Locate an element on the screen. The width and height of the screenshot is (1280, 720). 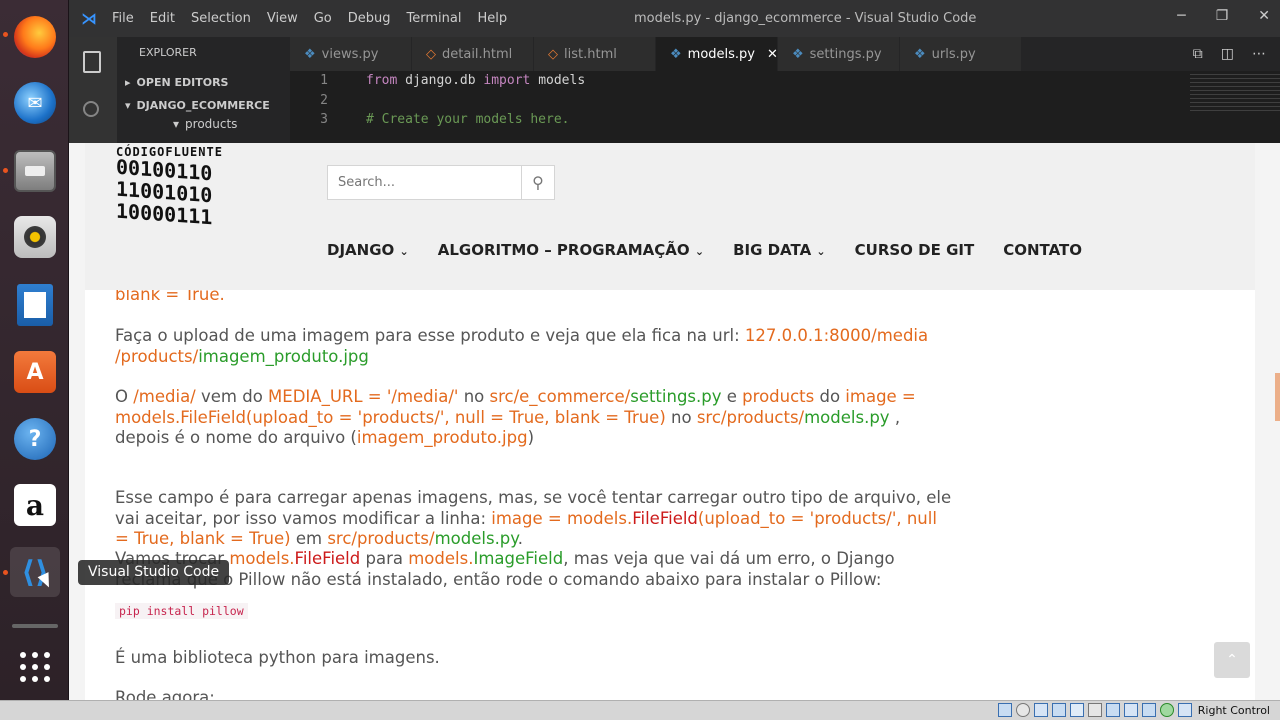
hdd-icon is located at coordinates (1005, 710).